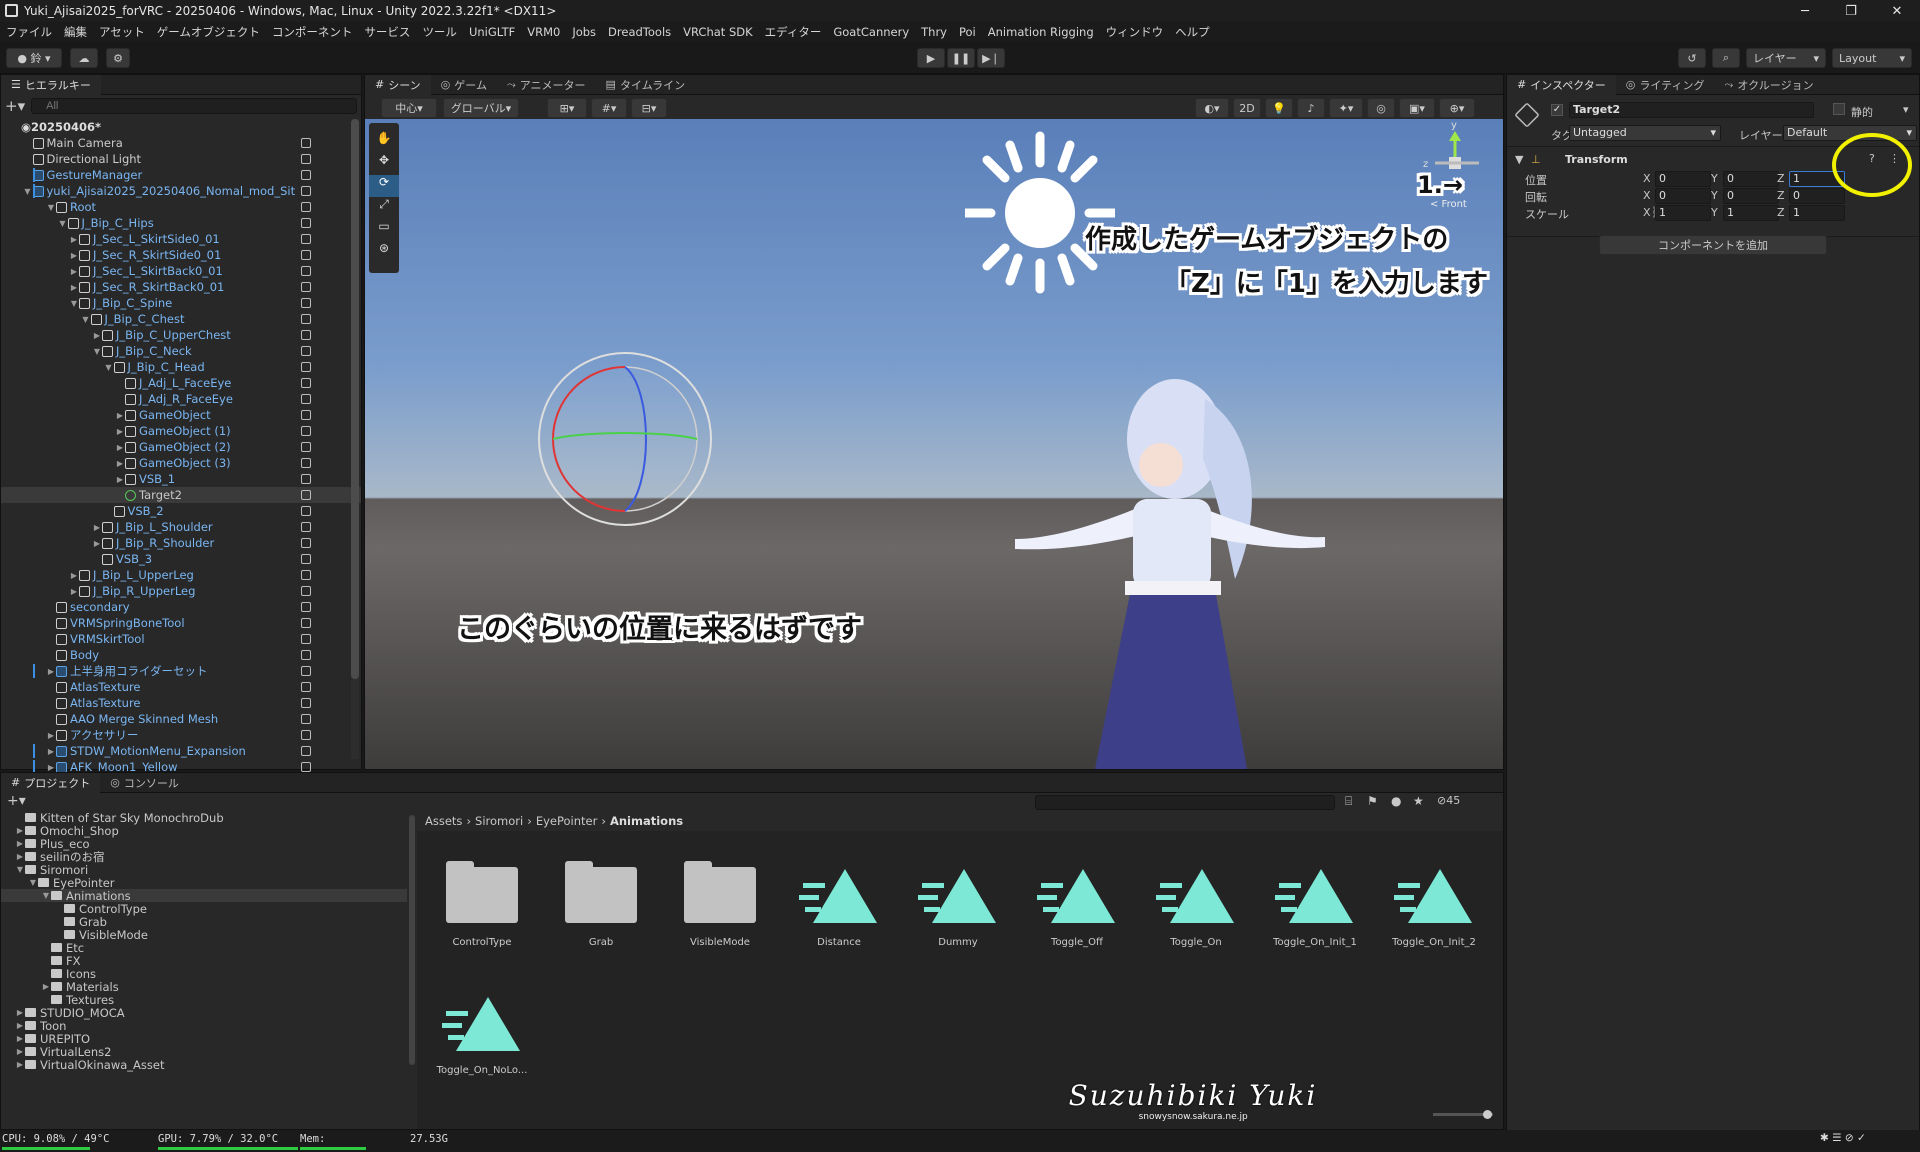  I want to click on play-button: ▶, so click(931, 58).